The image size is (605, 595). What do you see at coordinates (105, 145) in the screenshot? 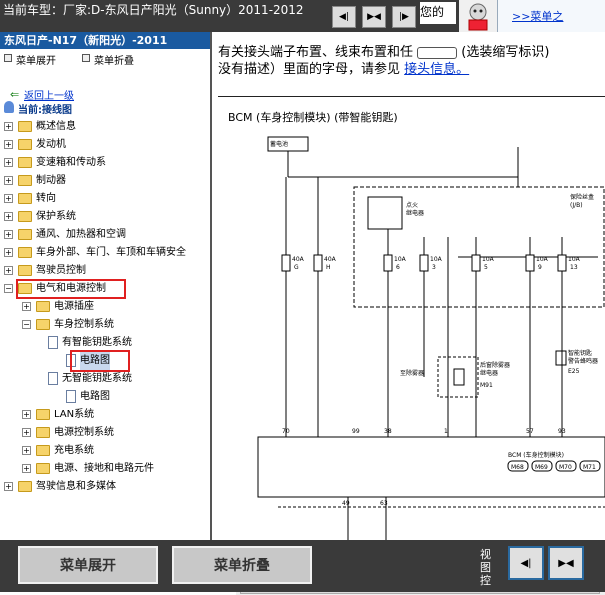
I see `tree-item: + 发动机` at bounding box center [105, 145].